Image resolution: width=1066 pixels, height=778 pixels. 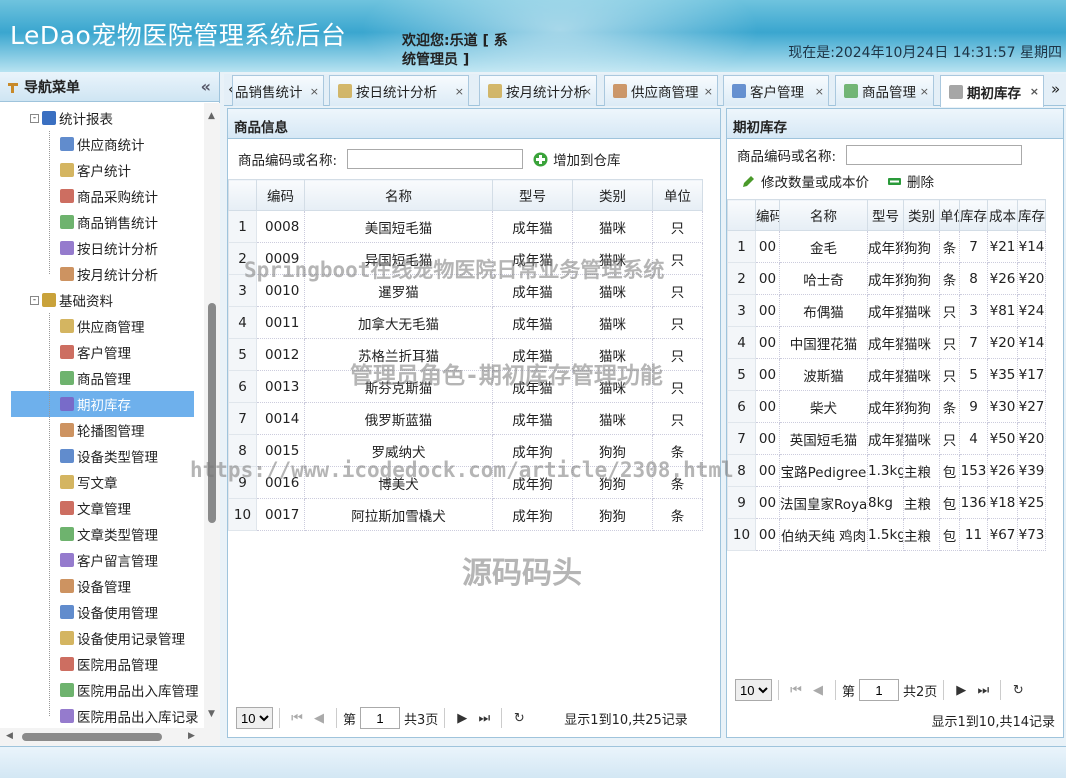 I want to click on tree-group-0: - 统计报表, so click(x=71, y=118).